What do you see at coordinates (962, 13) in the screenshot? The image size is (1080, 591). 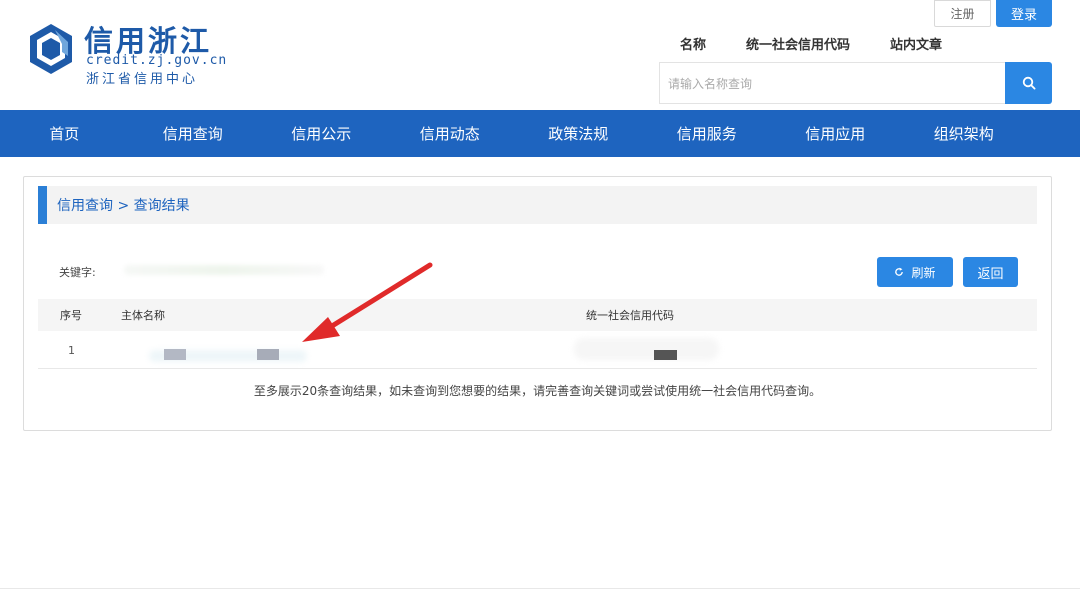 I see `register-button: 注册` at bounding box center [962, 13].